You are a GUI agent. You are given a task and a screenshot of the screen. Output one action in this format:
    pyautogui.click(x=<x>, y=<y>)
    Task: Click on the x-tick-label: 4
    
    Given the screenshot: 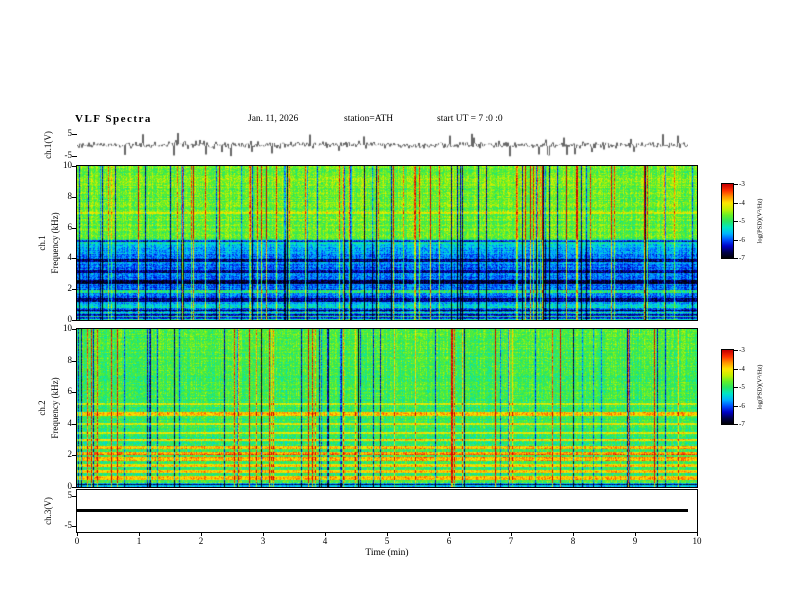 What is the action you would take?
    pyautogui.click(x=325, y=541)
    